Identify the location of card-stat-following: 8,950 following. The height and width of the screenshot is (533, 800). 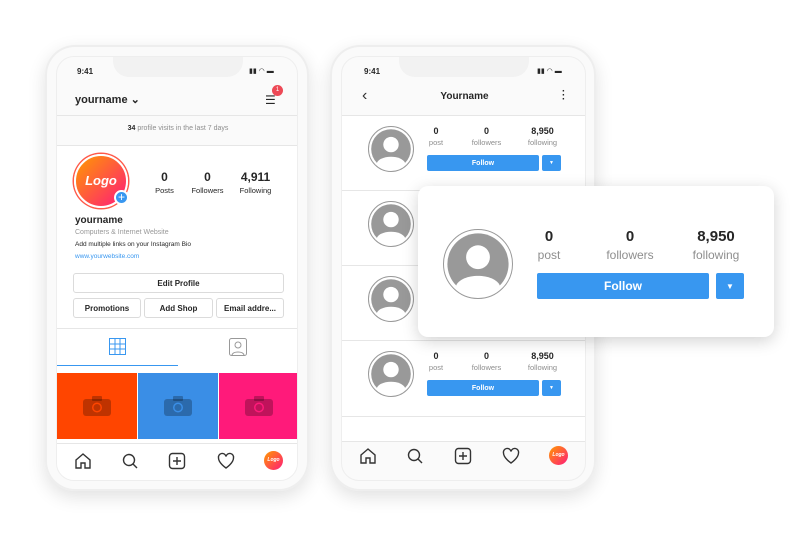
(716, 245).